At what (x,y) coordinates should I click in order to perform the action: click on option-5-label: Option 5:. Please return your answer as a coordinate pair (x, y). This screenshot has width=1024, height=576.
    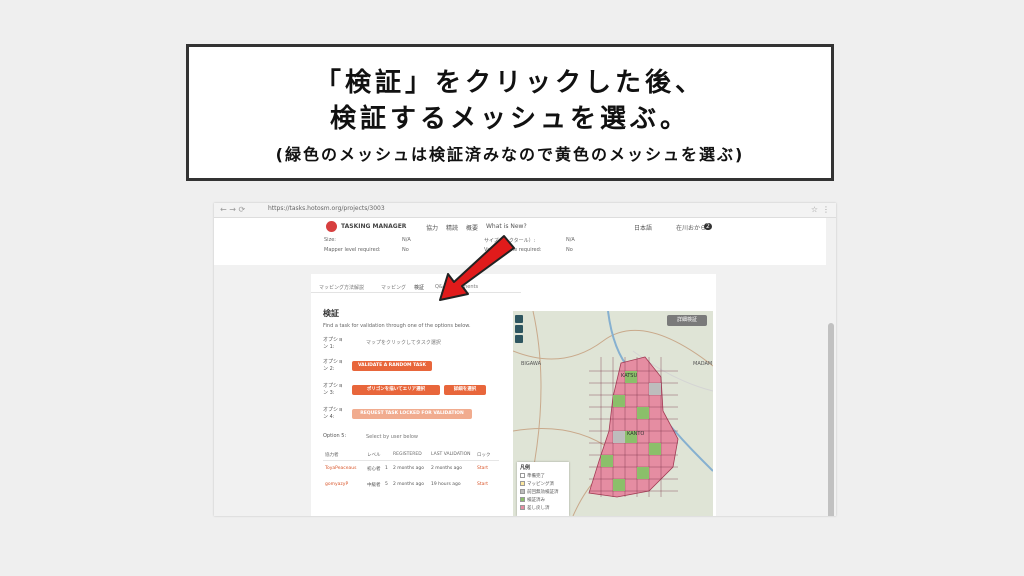
    Looking at the image, I should click on (335, 436).